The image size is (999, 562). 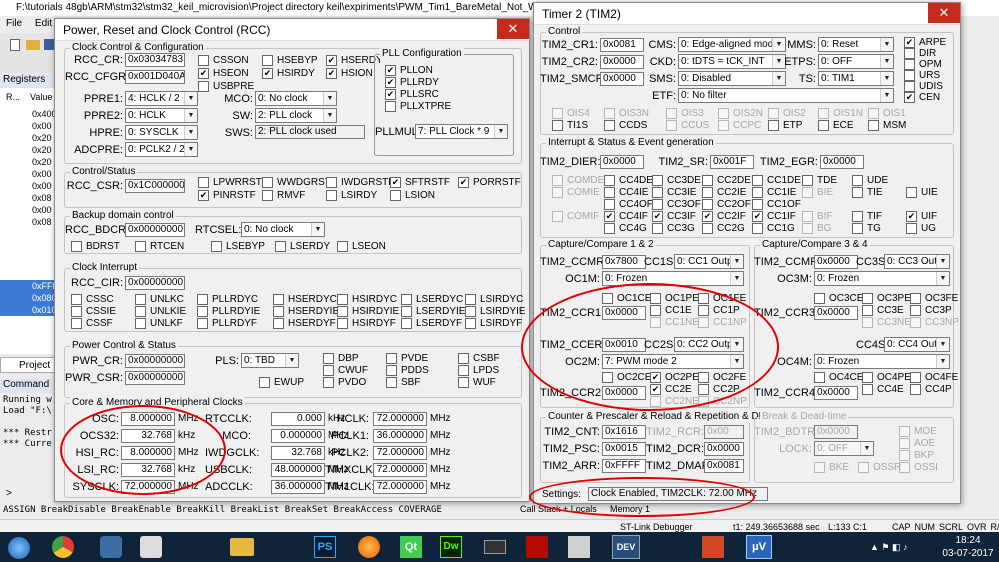 I want to click on pwr-bit-csbf: CSBF, so click(x=479, y=359).